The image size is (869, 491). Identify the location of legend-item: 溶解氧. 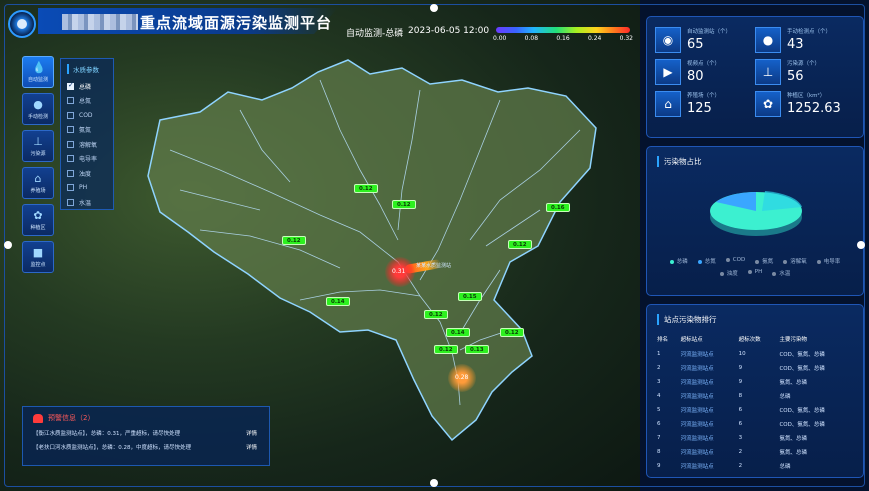
(795, 261).